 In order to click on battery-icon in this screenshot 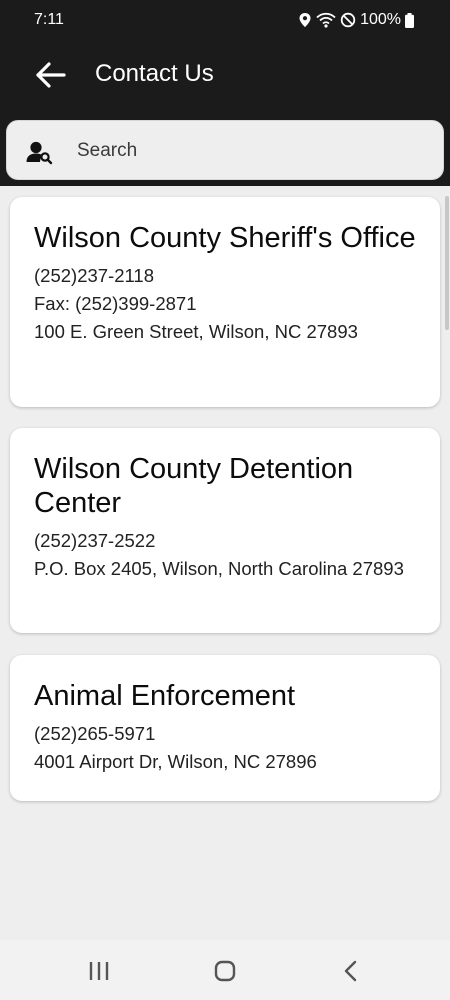, I will do `click(409, 20)`.